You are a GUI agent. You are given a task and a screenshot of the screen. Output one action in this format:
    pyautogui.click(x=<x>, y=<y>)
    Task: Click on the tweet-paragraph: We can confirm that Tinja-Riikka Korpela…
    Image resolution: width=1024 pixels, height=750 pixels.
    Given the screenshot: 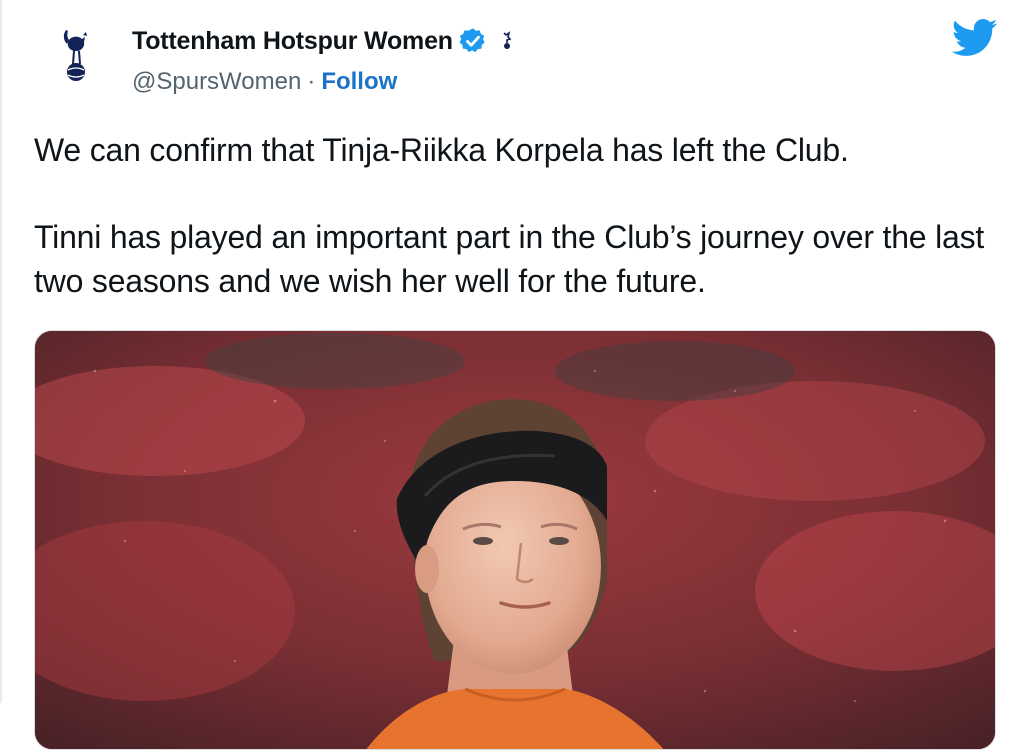 What is the action you would take?
    pyautogui.click(x=441, y=150)
    